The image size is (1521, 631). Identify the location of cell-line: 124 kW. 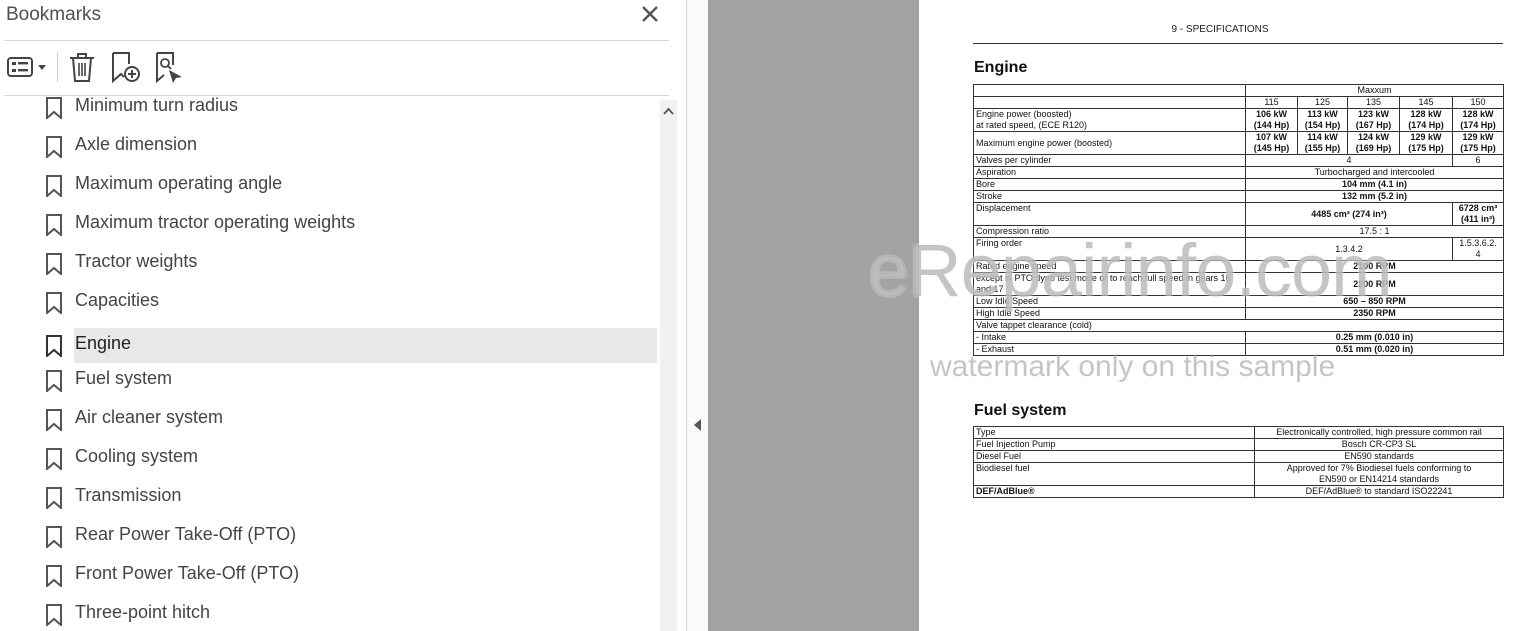
(1373, 137).